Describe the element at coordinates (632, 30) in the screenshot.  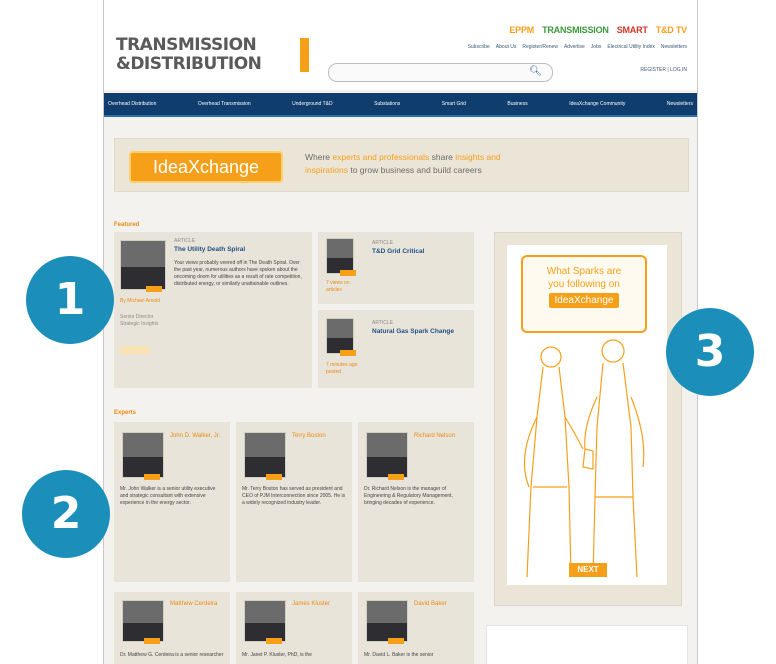
I see `brand-link-smart: SMART` at that location.